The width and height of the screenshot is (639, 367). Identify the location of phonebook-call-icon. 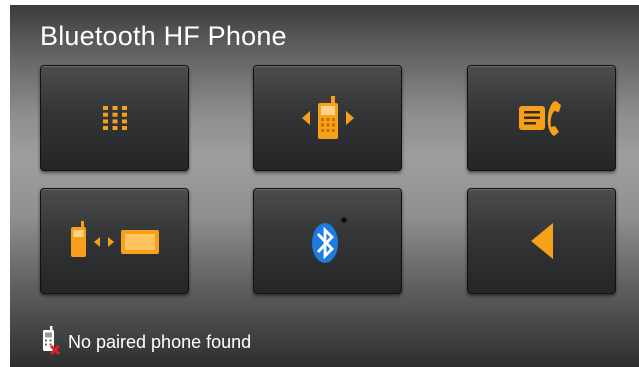
(542, 118).